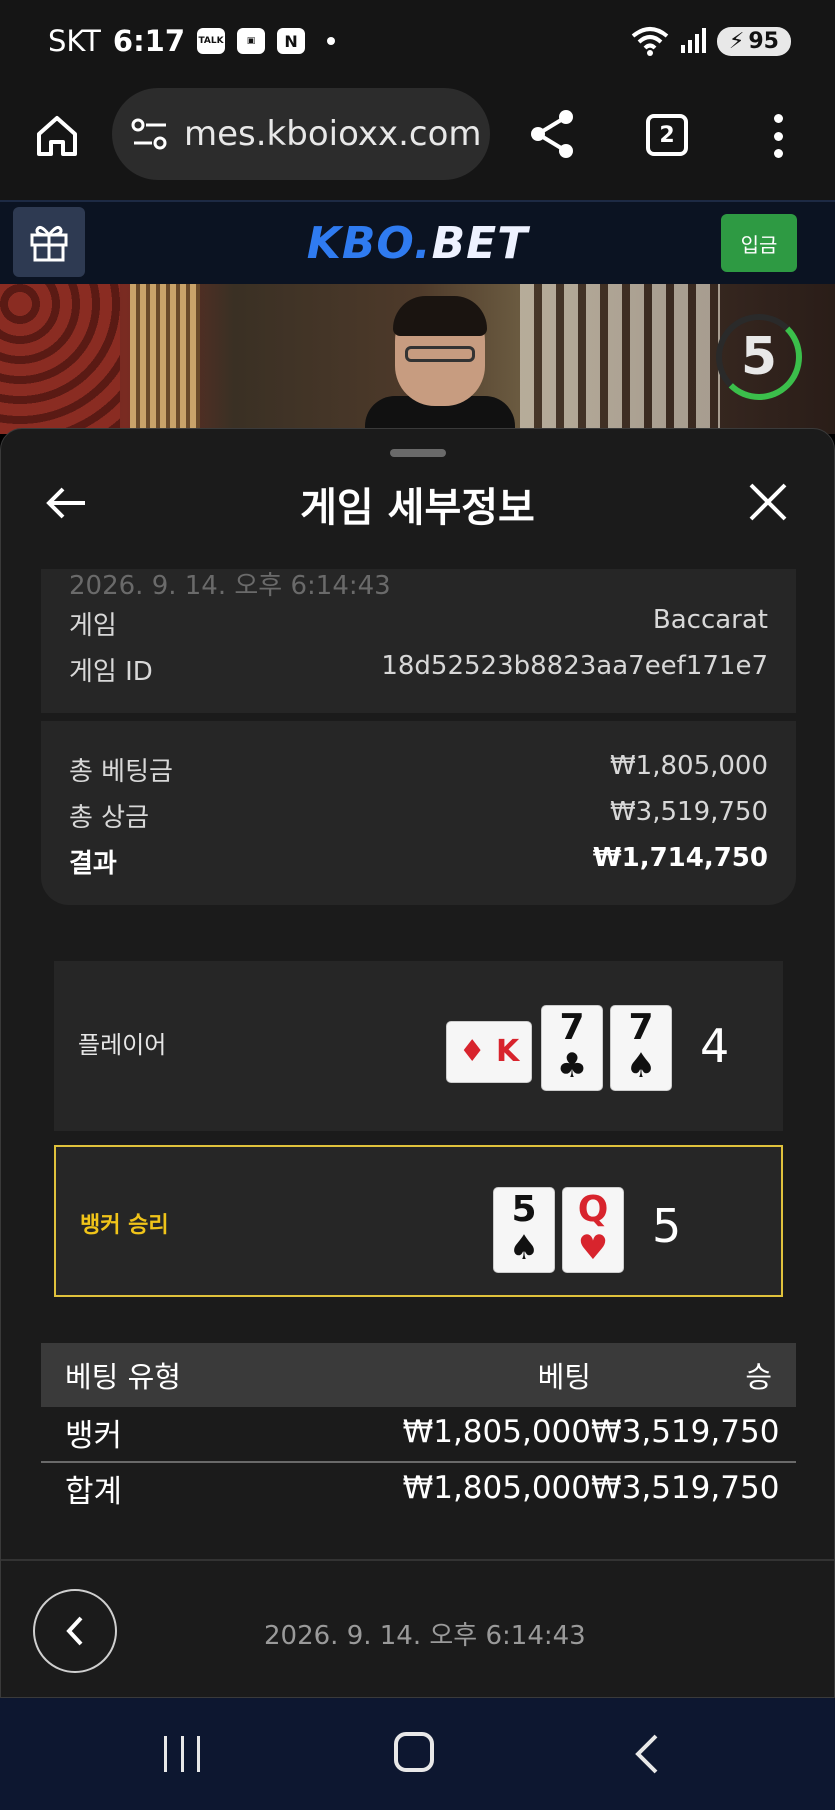 This screenshot has width=835, height=1810. I want to click on player-card-2-suit: ♣, so click(572, 1066).